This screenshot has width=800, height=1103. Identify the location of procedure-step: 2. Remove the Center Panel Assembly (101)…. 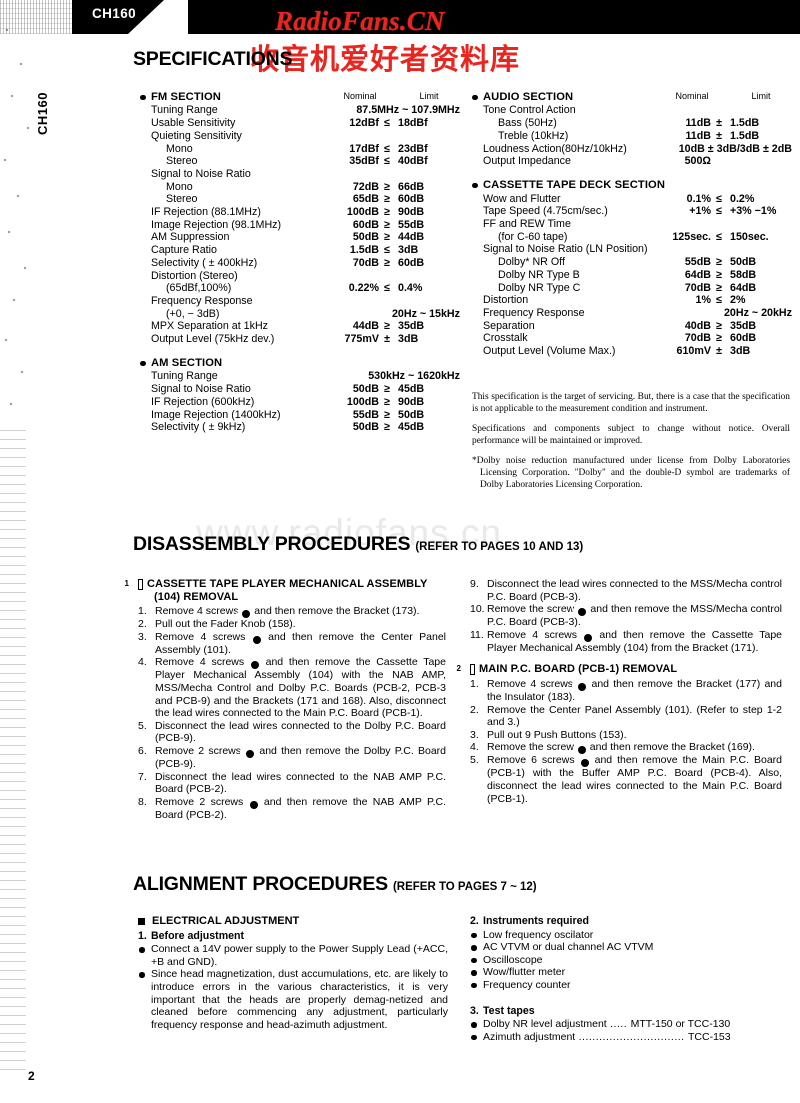
(626, 716).